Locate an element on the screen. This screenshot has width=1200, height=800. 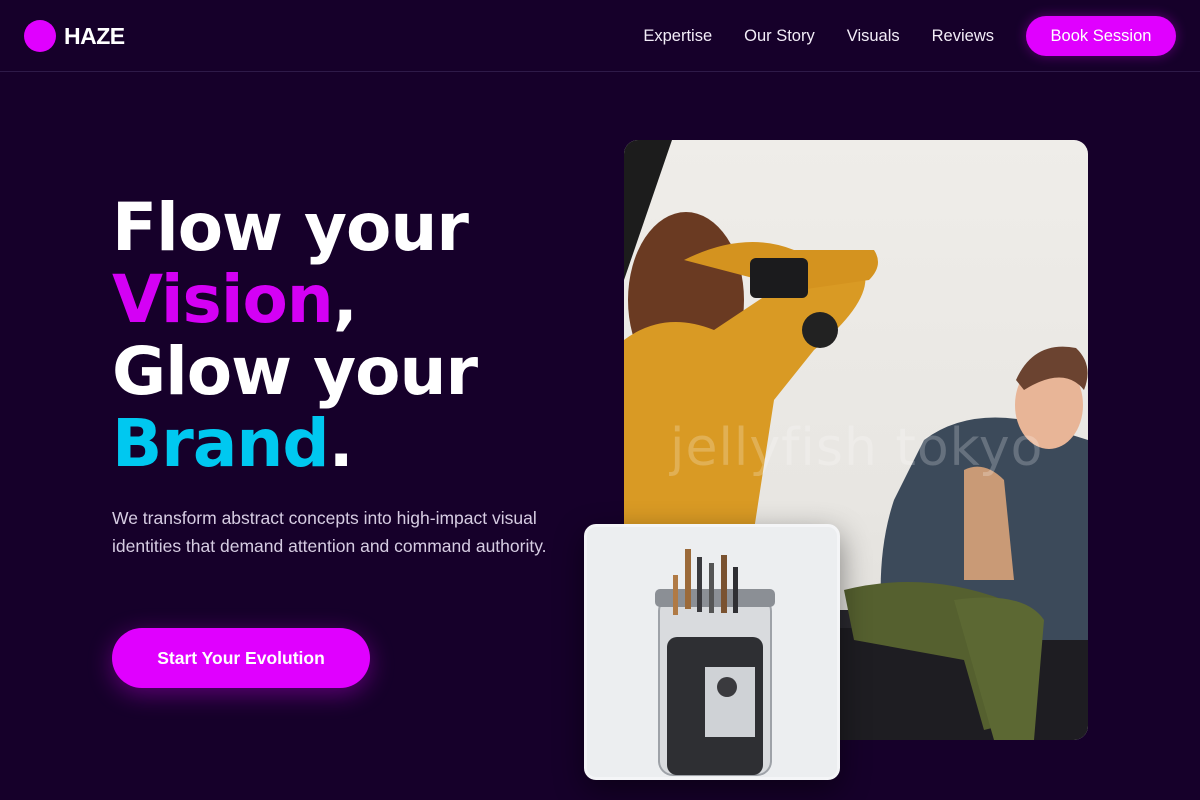
logo-mark-icon is located at coordinates (40, 36).